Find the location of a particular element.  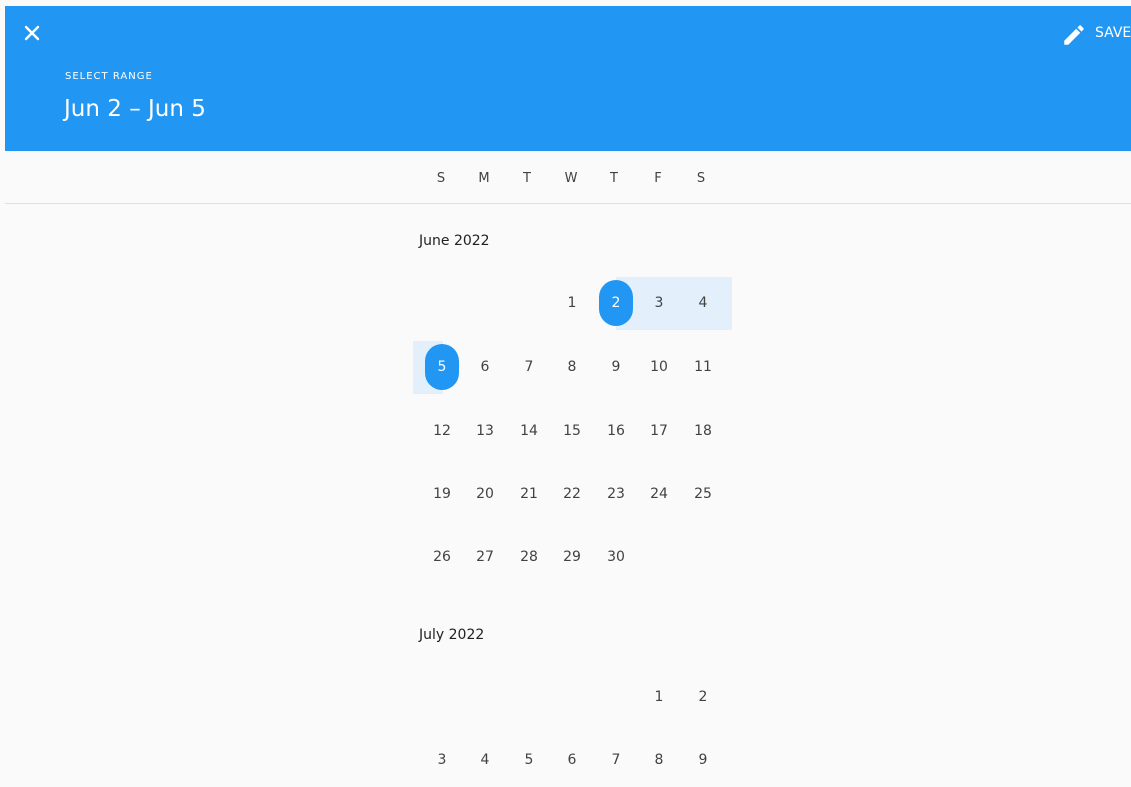

day-cell: 29 is located at coordinates (572, 557).